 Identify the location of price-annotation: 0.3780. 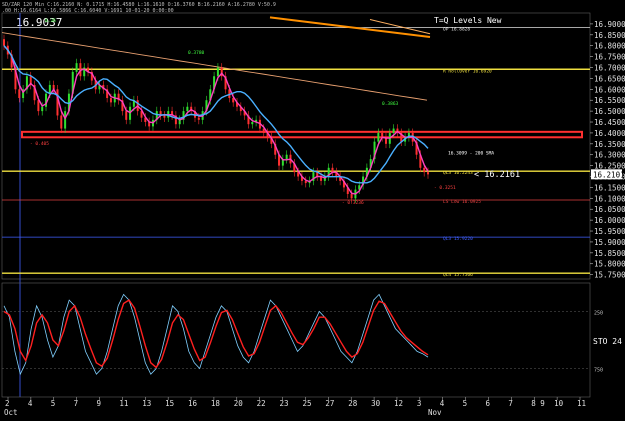
(196, 53).